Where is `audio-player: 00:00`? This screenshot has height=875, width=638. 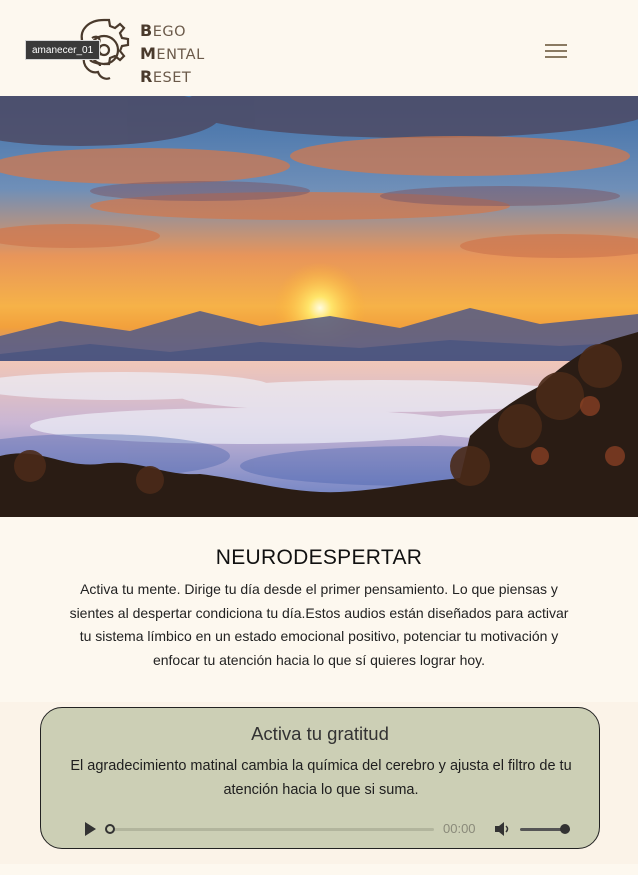 audio-player: 00:00 is located at coordinates (320, 829).